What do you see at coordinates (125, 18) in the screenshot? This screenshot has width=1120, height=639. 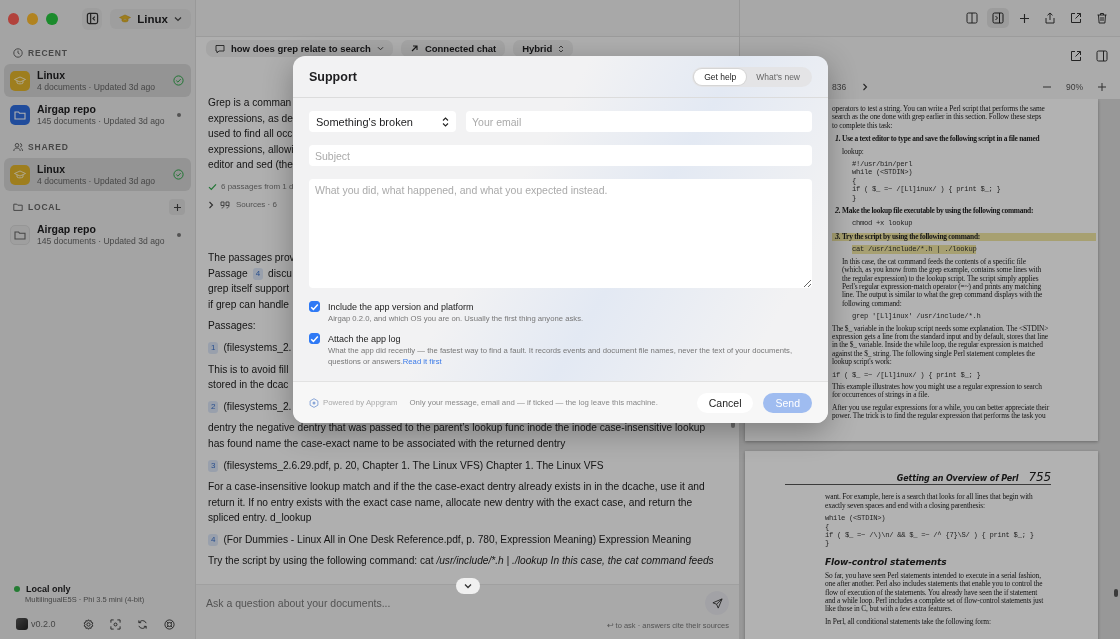 I see `graduation-cap-icon` at bounding box center [125, 18].